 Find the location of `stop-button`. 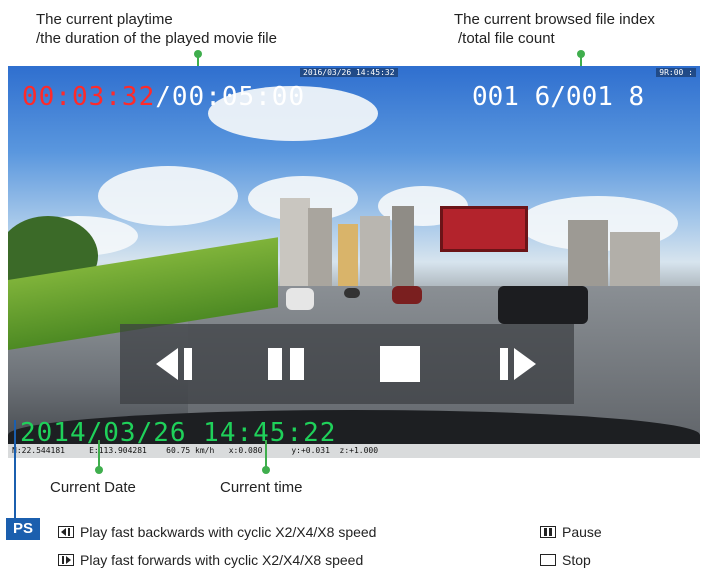

stop-button is located at coordinates (400, 364).